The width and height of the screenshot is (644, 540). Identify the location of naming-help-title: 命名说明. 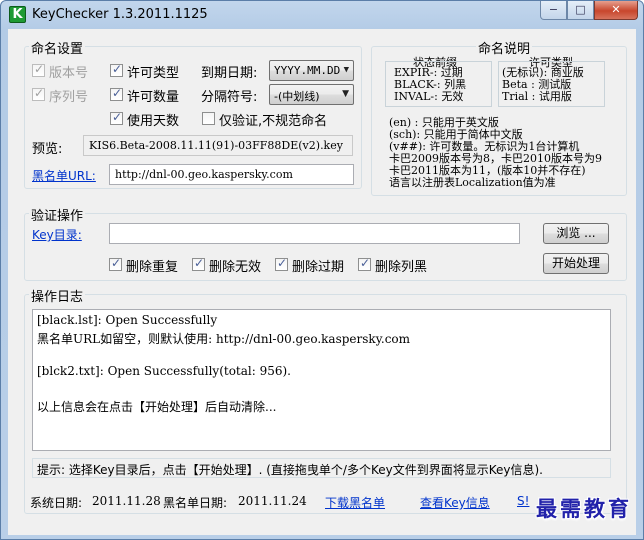
(504, 47).